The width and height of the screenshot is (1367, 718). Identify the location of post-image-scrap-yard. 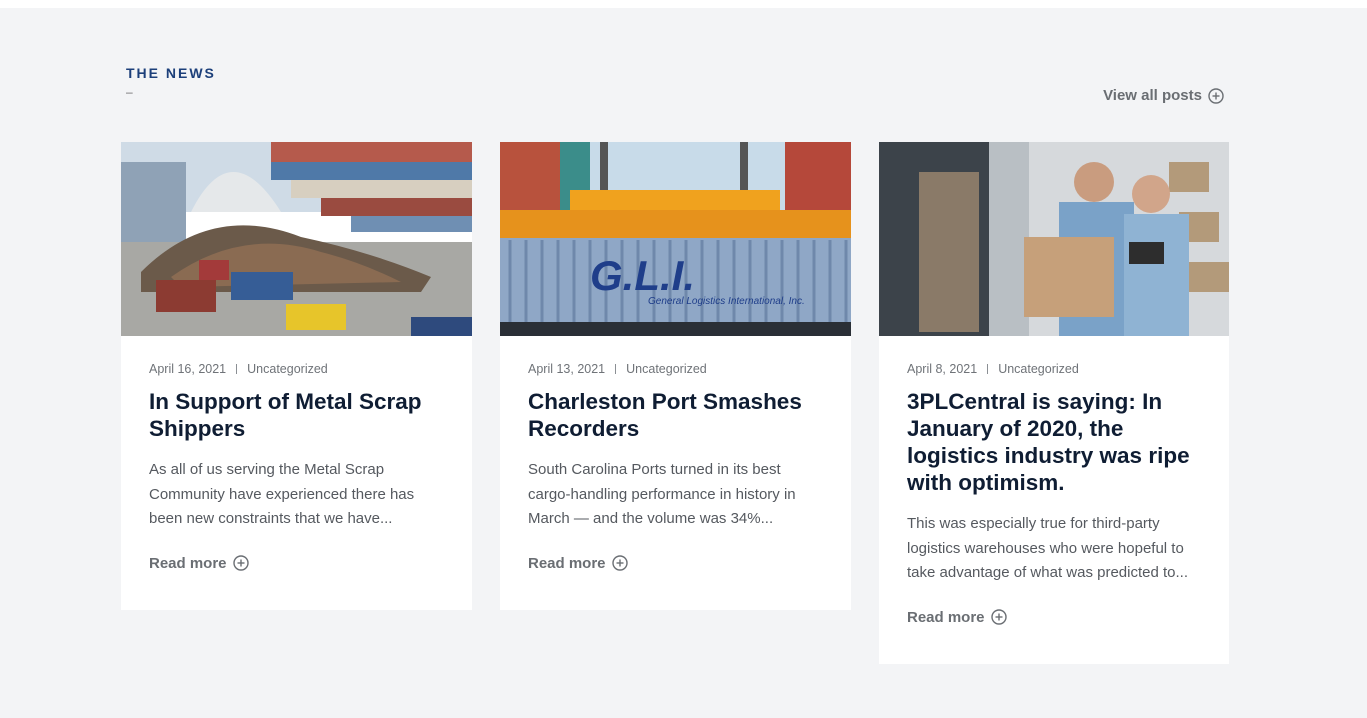
(296, 239).